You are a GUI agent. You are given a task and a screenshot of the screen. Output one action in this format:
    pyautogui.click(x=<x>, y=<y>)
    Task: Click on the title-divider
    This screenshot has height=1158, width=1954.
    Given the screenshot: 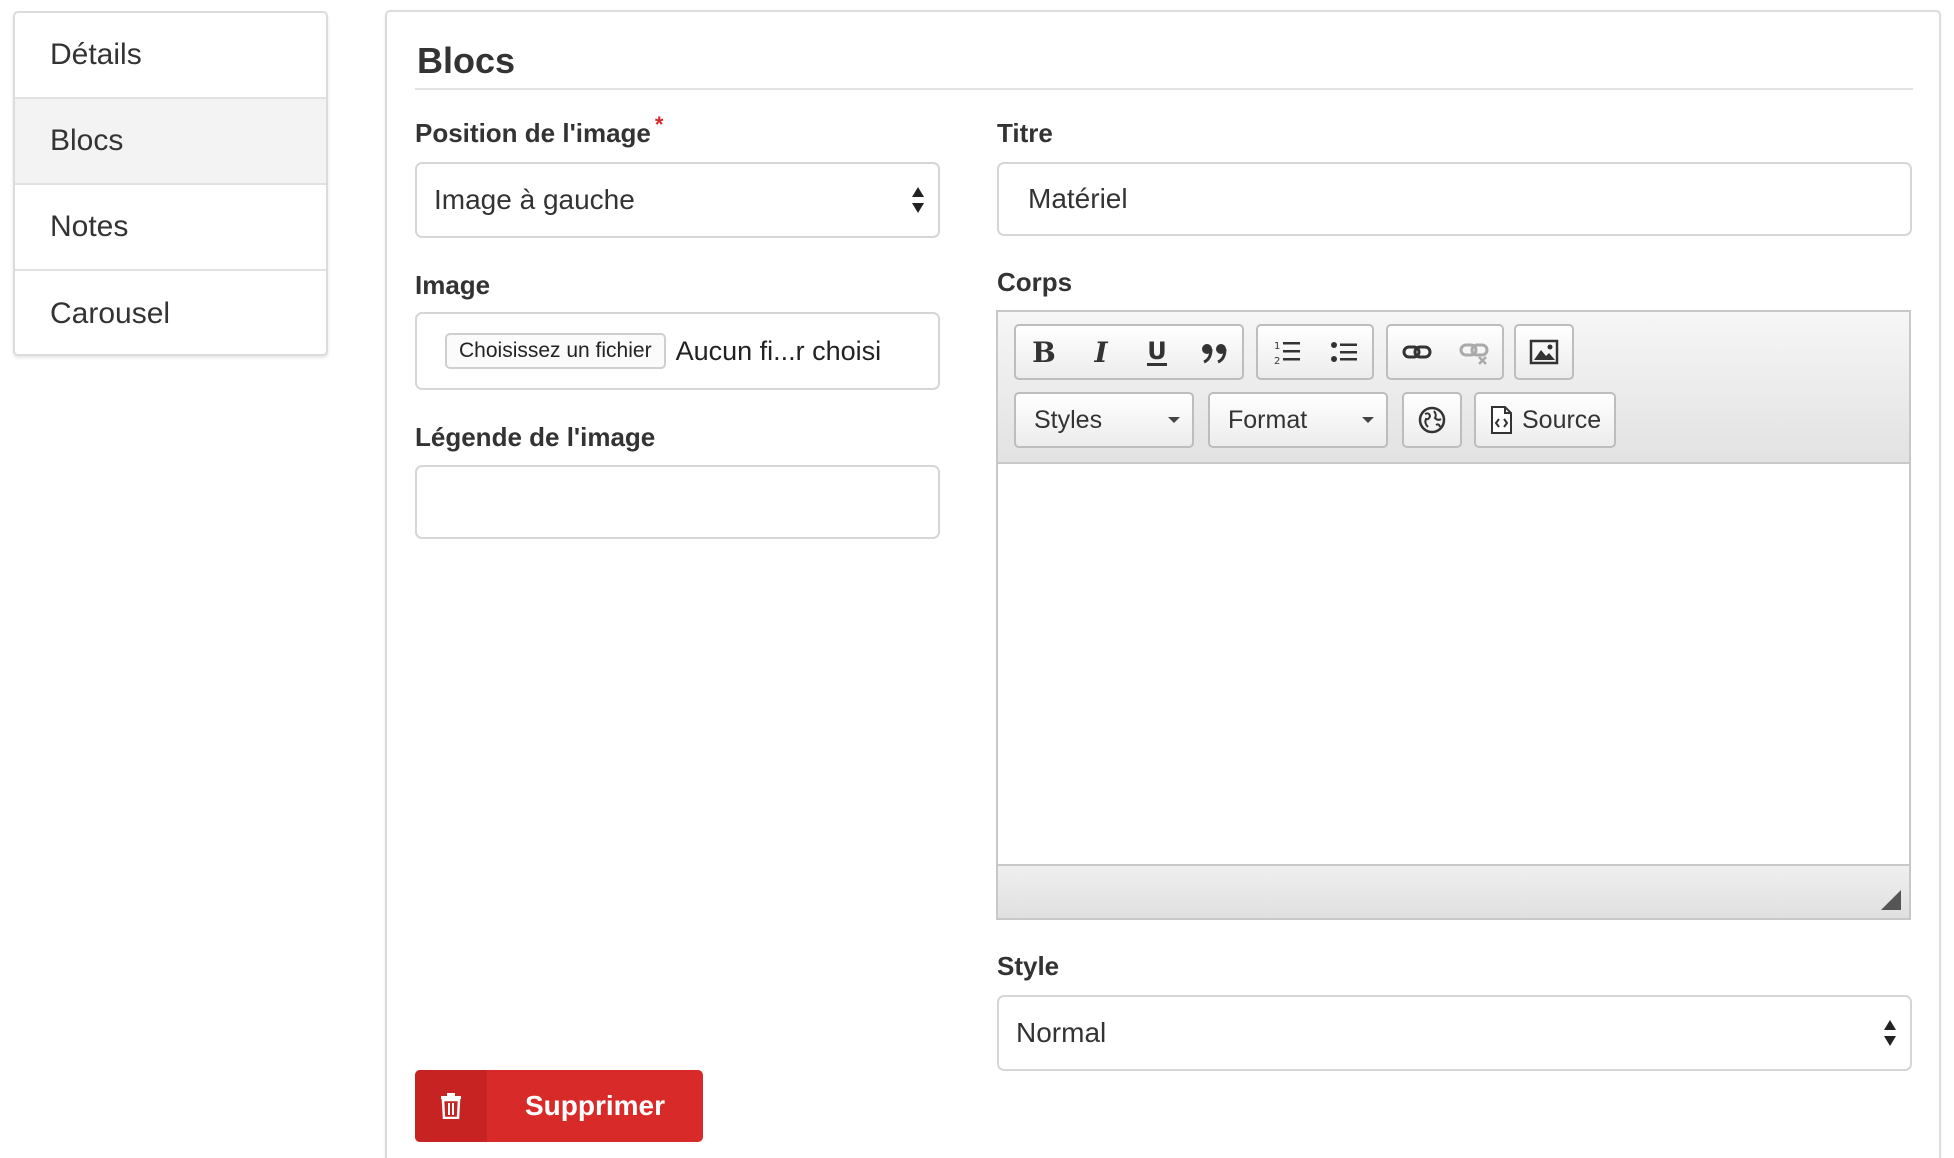 What is the action you would take?
    pyautogui.click(x=1164, y=89)
    